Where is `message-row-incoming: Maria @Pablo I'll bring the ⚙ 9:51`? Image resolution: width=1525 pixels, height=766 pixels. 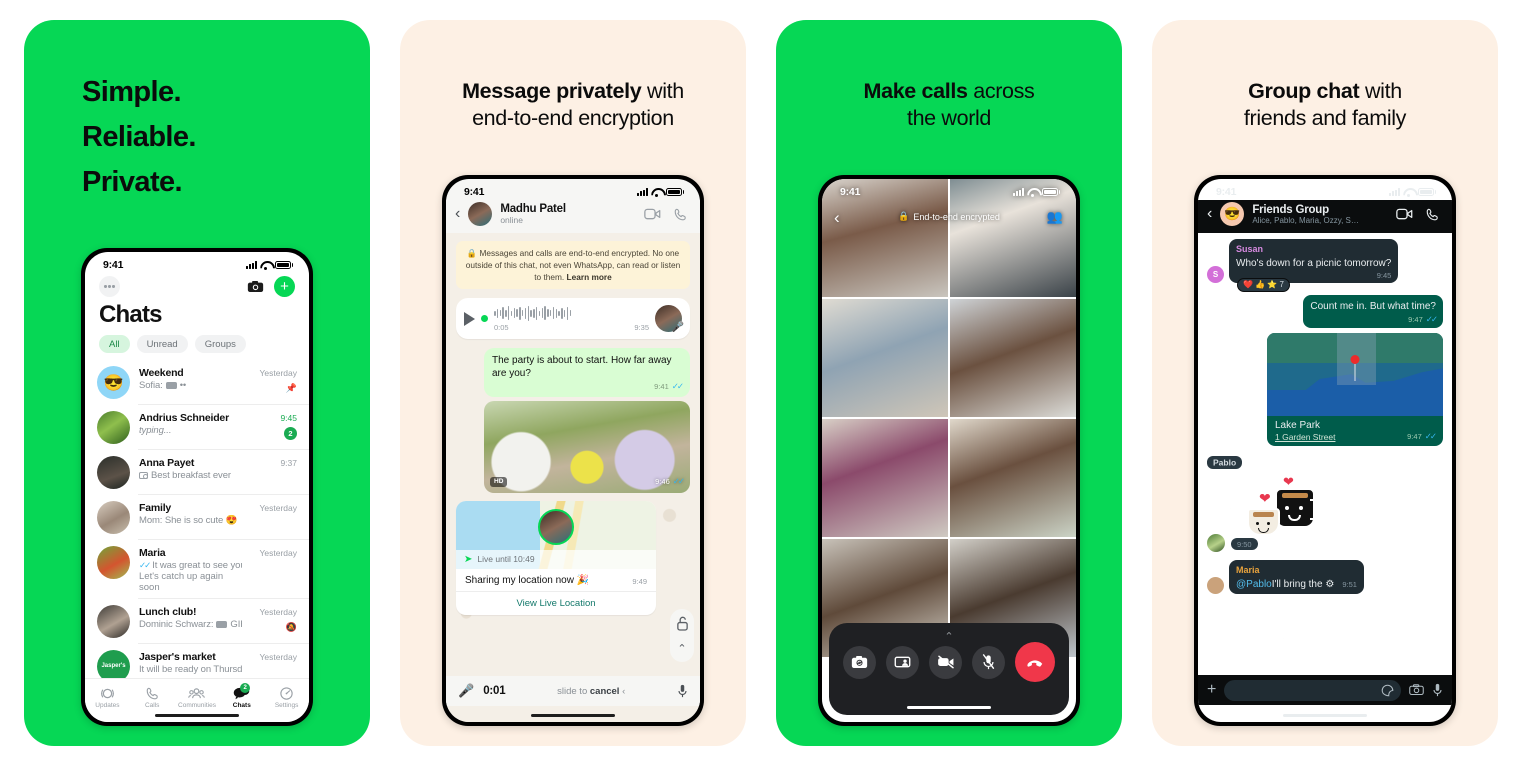 message-row-incoming: Maria @Pablo I'll bring the ⚙ 9:51 is located at coordinates (1325, 577).